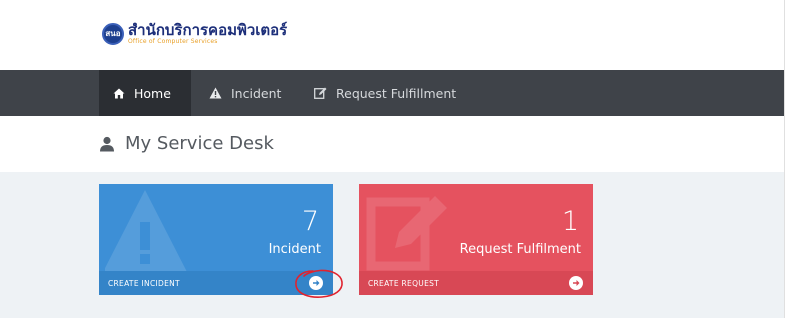 This screenshot has width=785, height=318. Describe the element at coordinates (208, 30) in the screenshot. I see `logo-title: สำนักบริการคอมพิวเตอร์` at that location.